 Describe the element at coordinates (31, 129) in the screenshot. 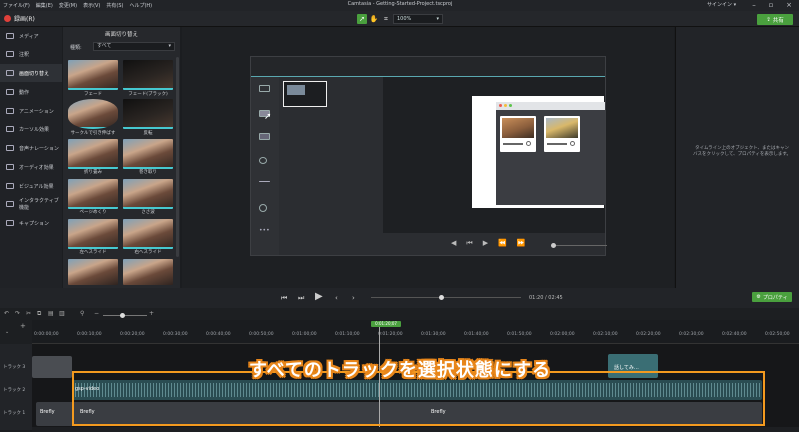

I see `nav-cursor-effects: カーソル効果` at that location.